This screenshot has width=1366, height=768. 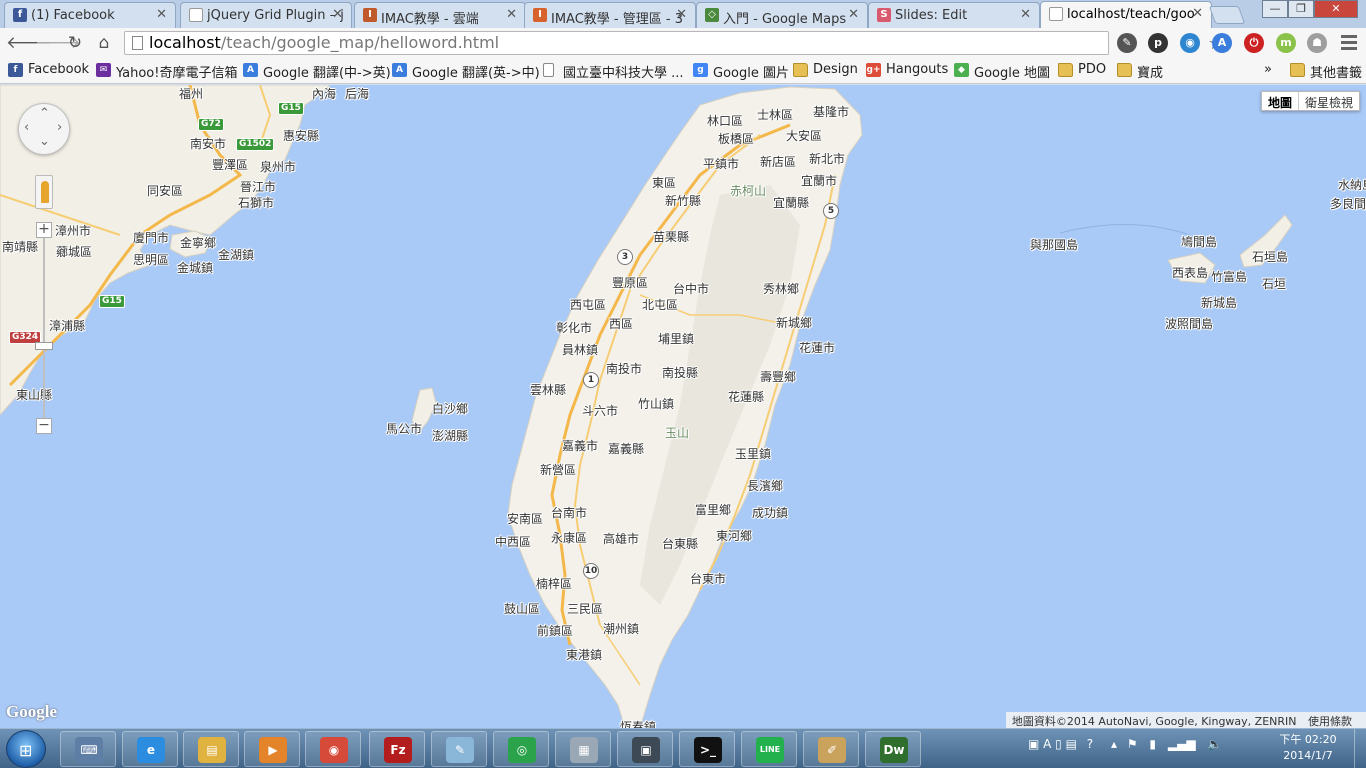 I want to click on tab-1: f (1) Facebook ✕, so click(x=90, y=15).